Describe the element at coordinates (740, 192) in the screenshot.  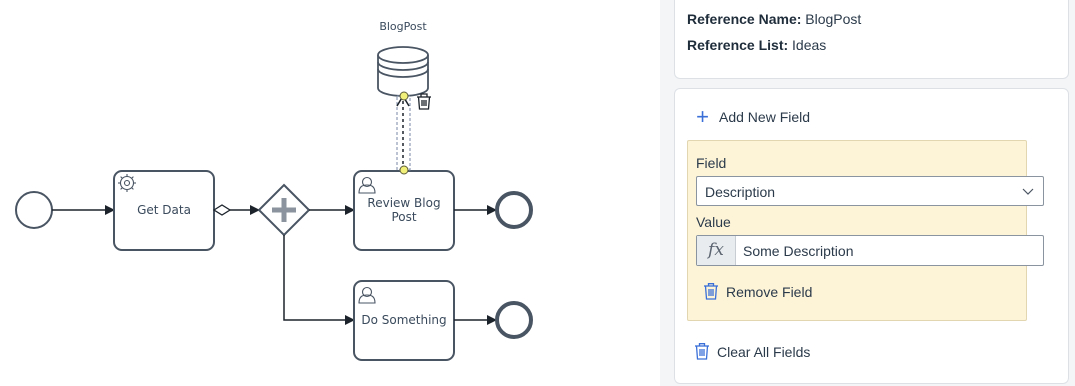
I see `field-select-value: Description` at that location.